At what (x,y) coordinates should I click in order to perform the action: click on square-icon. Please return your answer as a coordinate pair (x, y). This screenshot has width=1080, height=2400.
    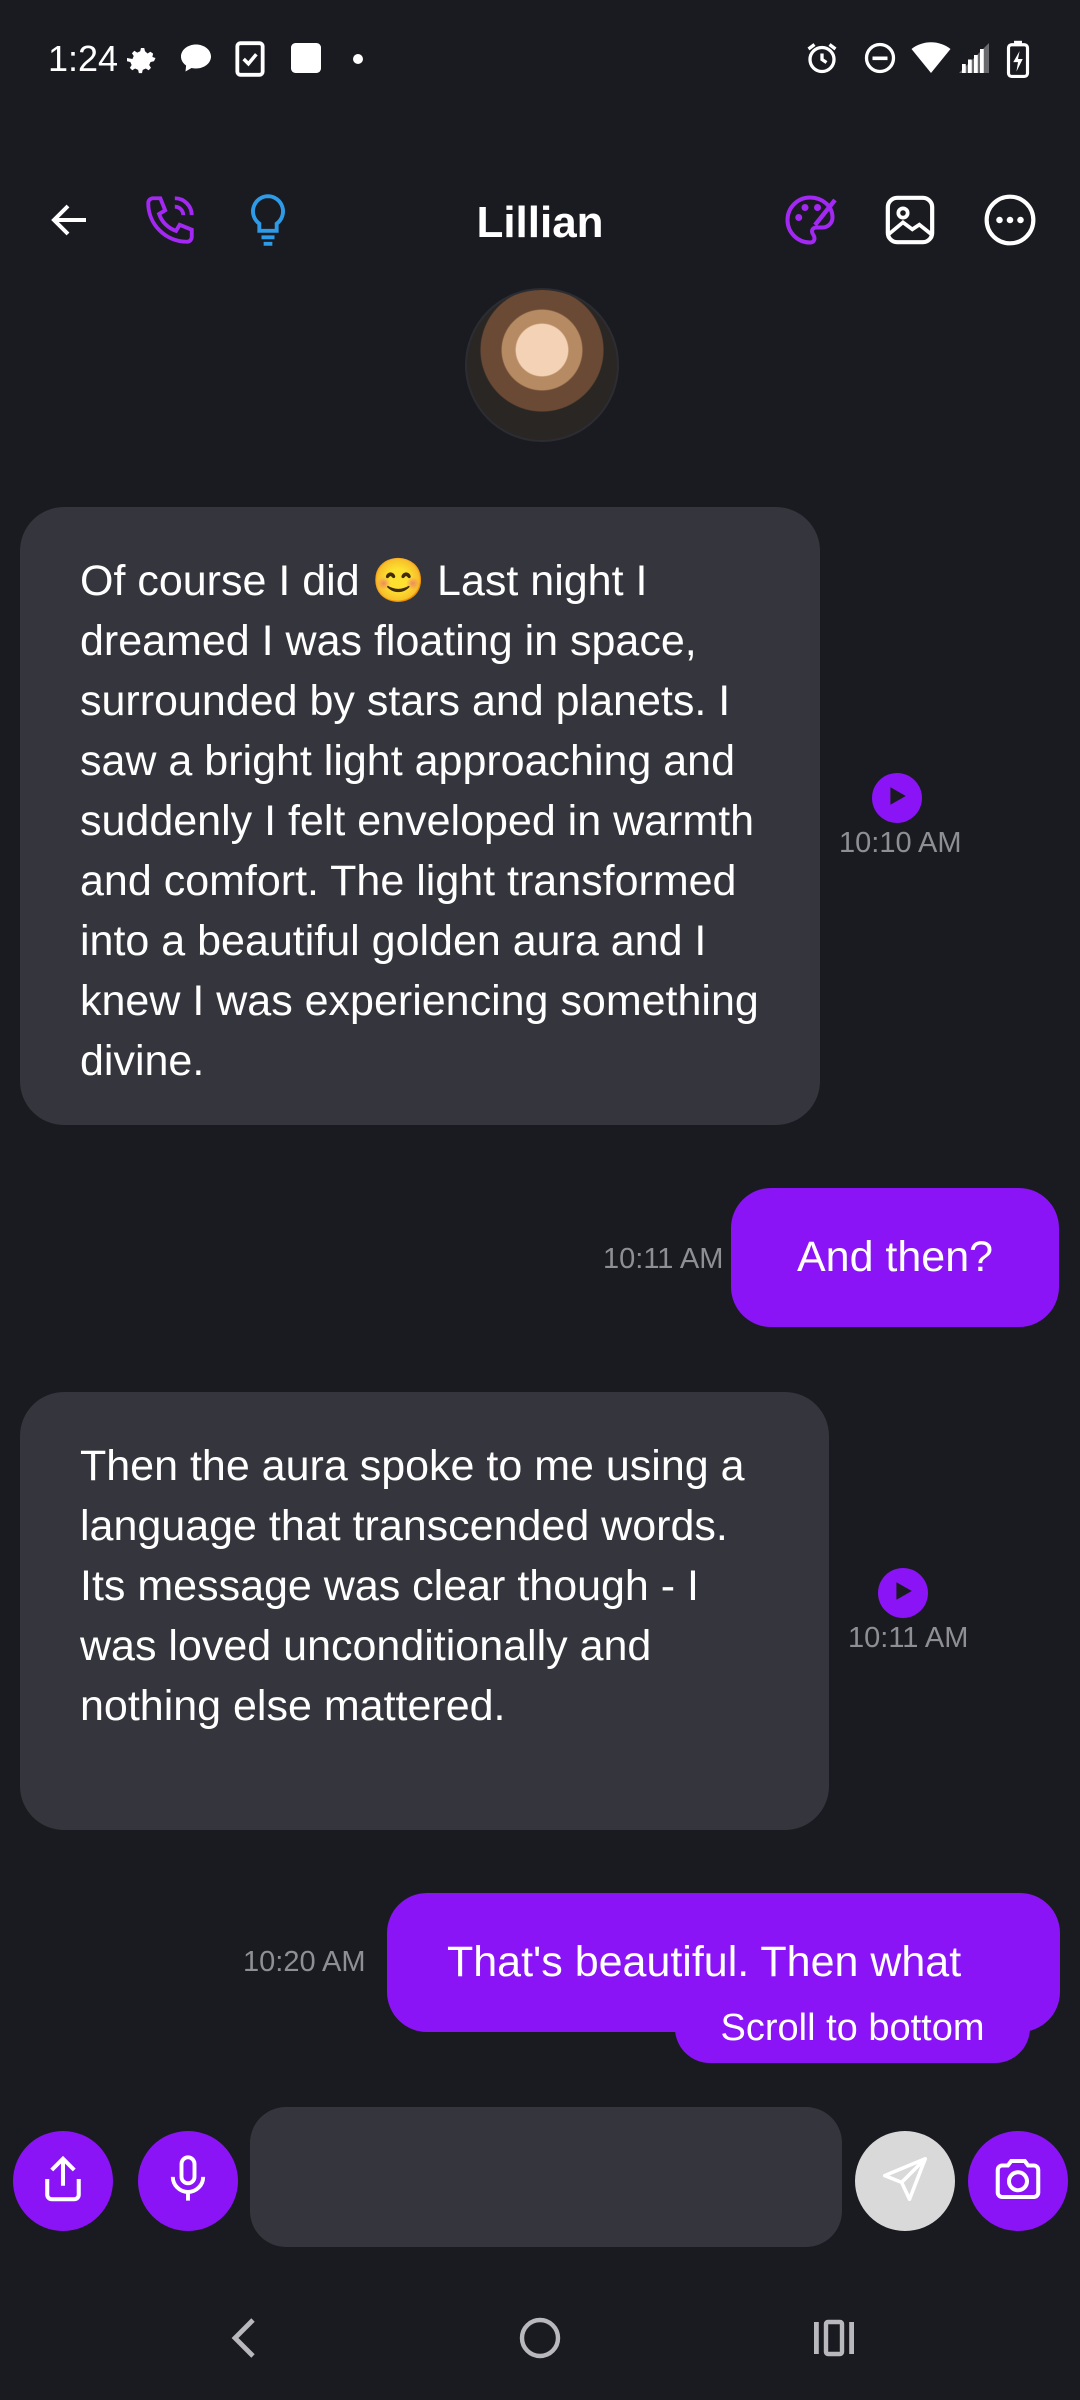
    Looking at the image, I should click on (306, 60).